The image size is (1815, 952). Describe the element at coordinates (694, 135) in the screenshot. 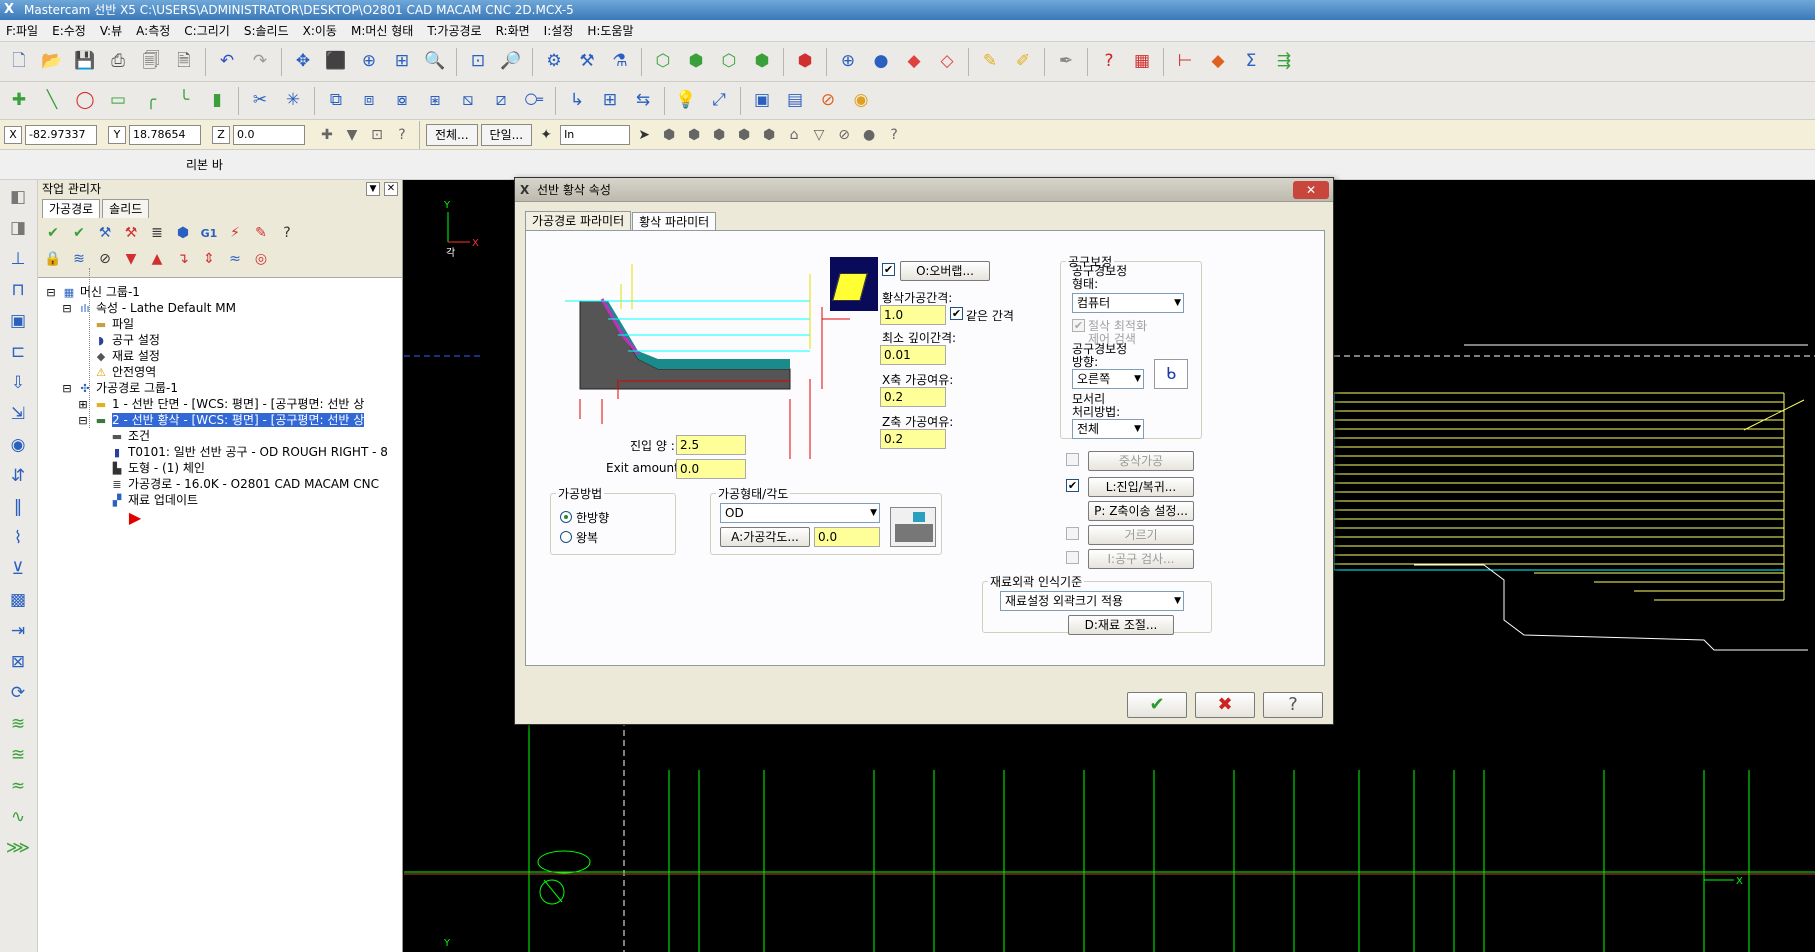

I see `select-window-icon: ⬢` at that location.